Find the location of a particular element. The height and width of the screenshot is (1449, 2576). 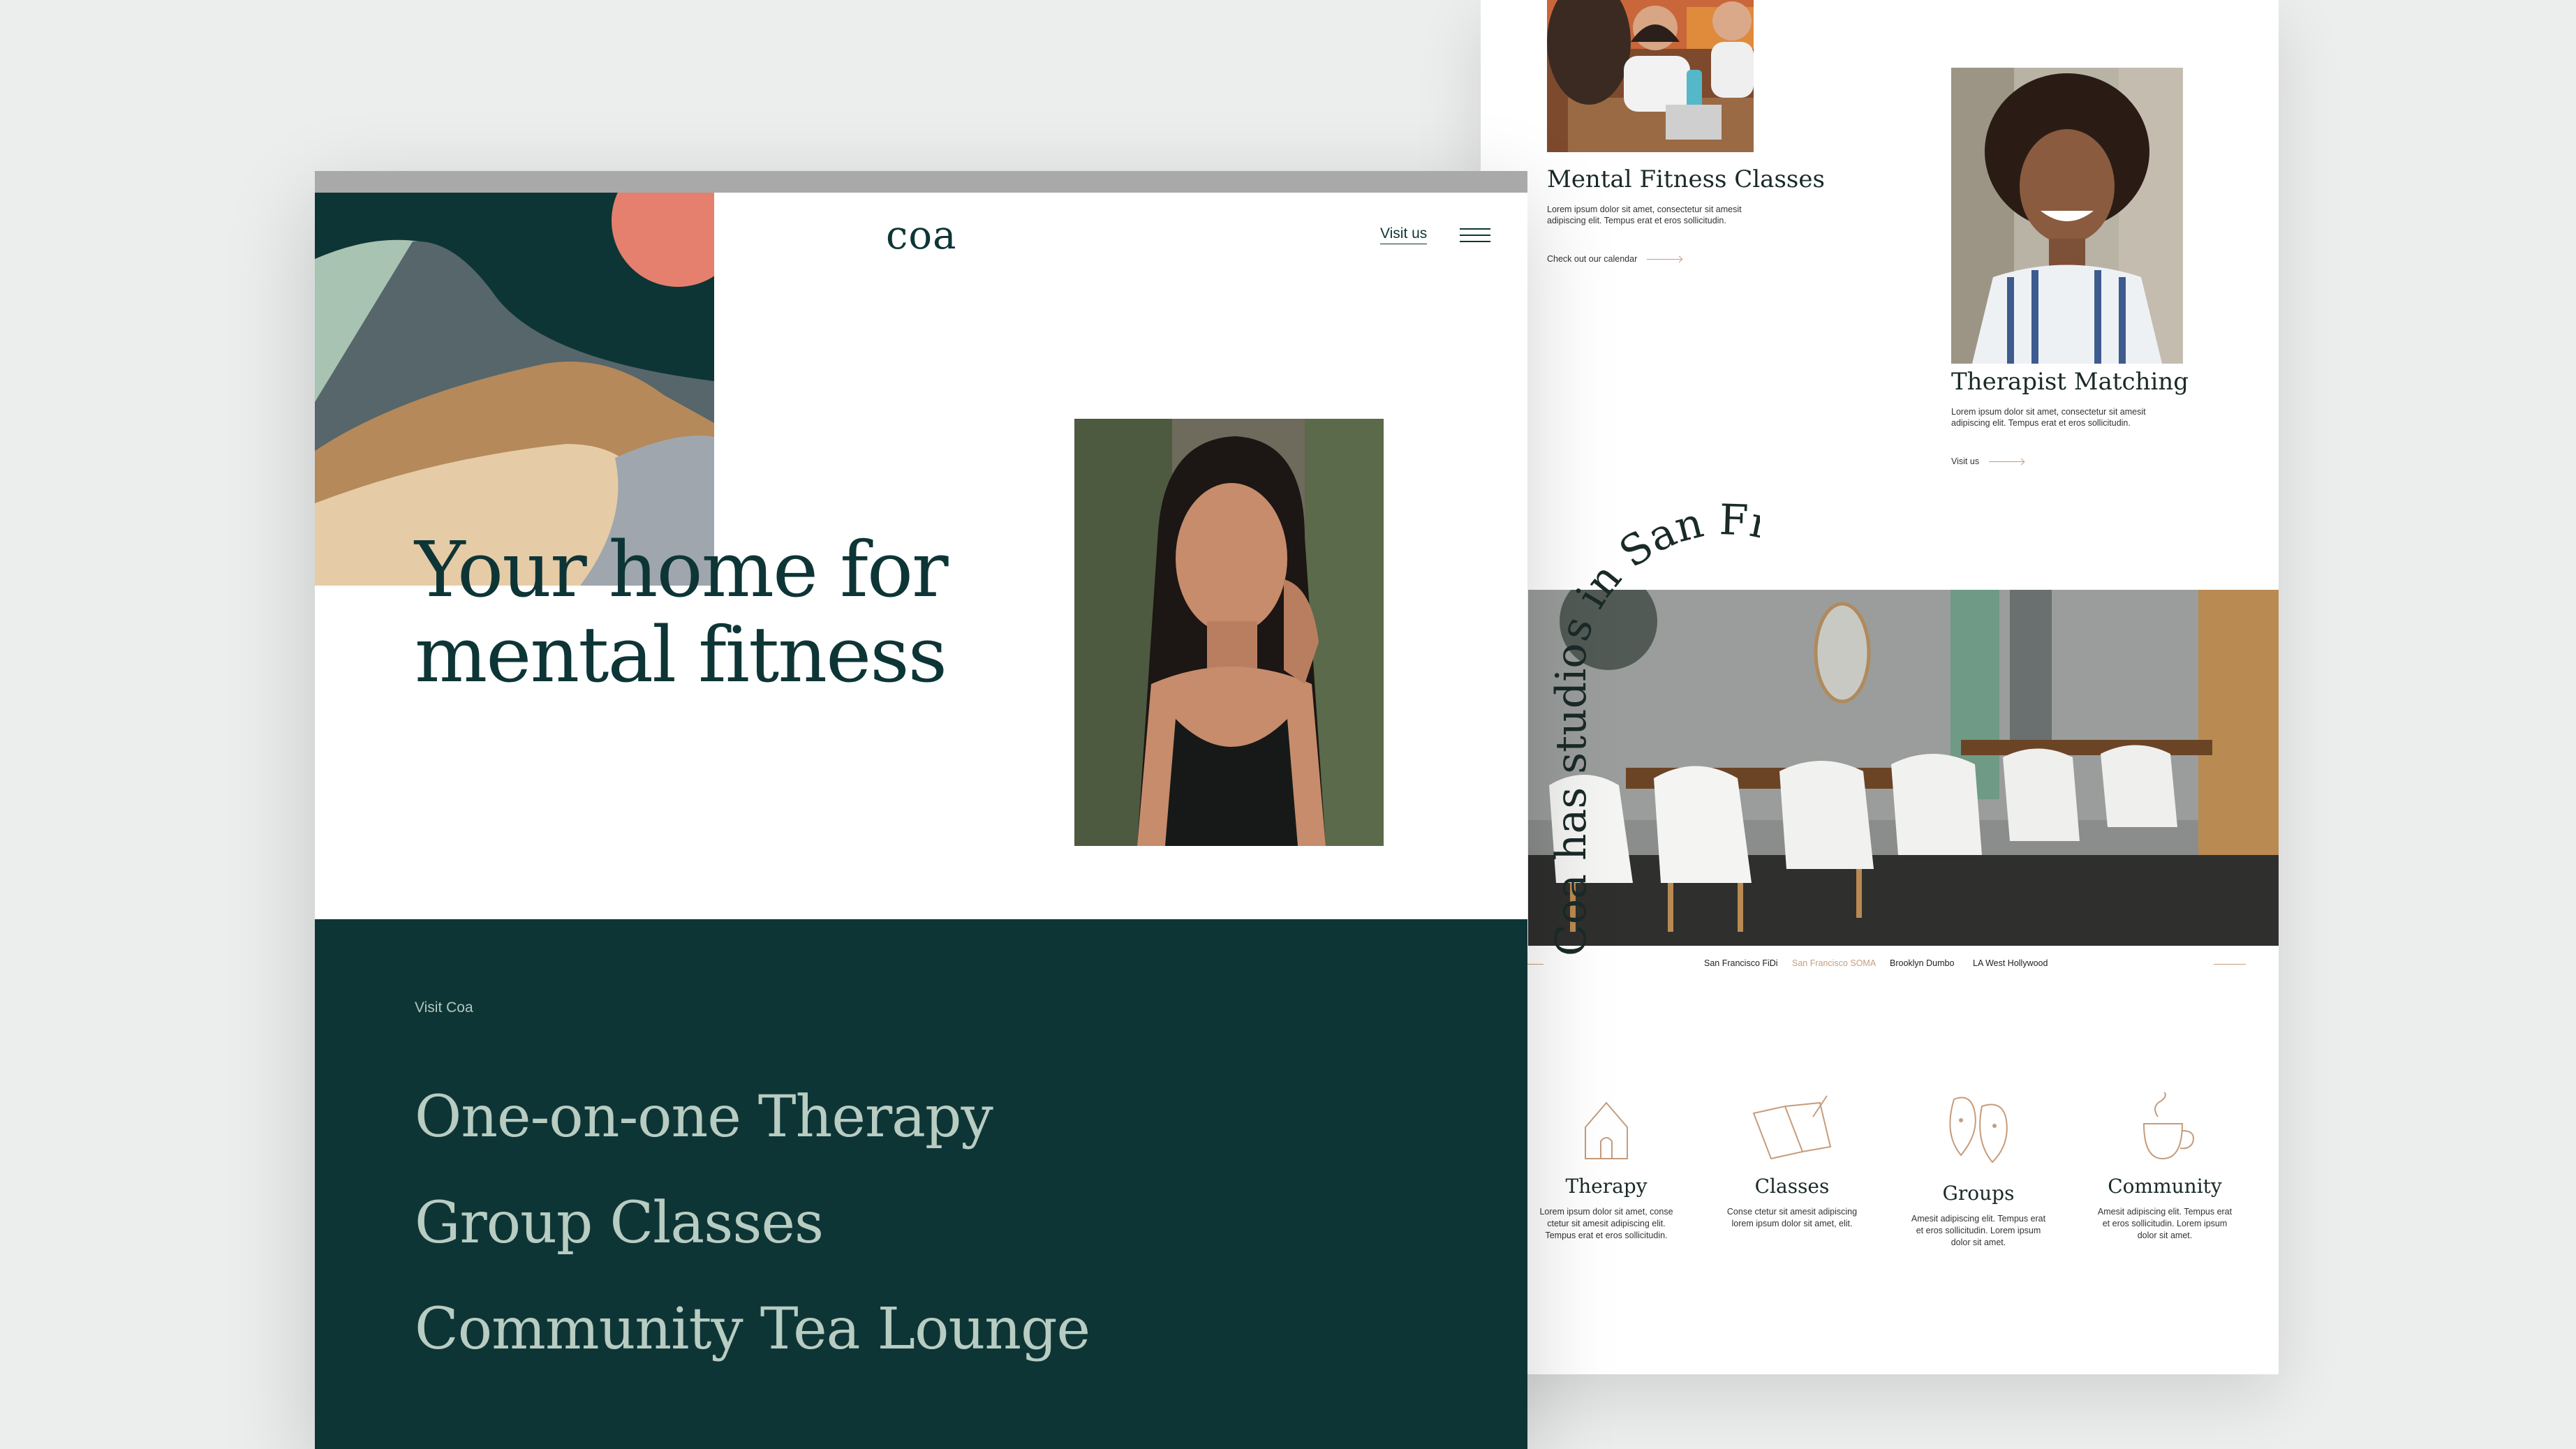

feature-desc-line: lorem ipsum dolor sit amet, elit. is located at coordinates (1792, 1223).